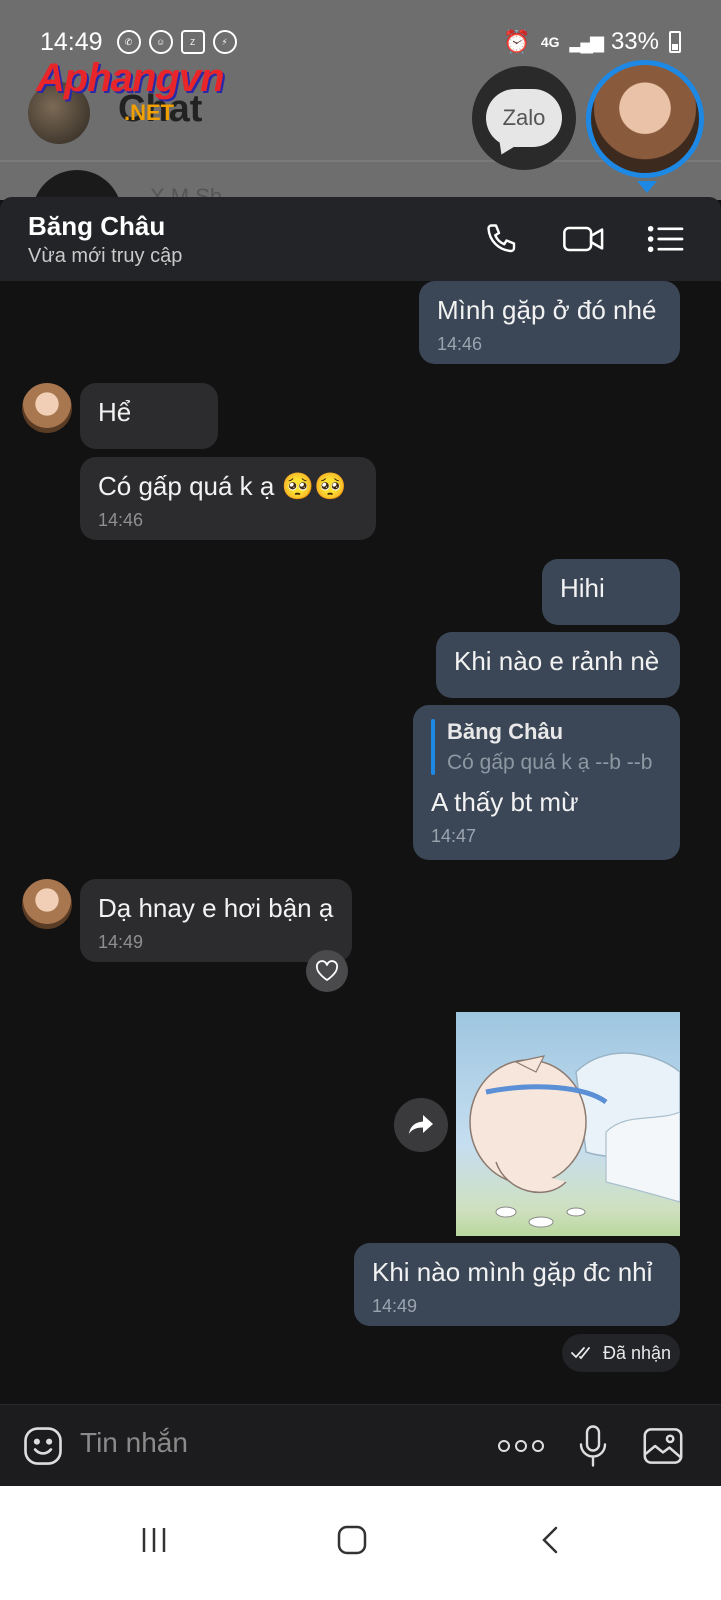 The image size is (721, 1600). I want to click on list-menu-icon, so click(665, 239).